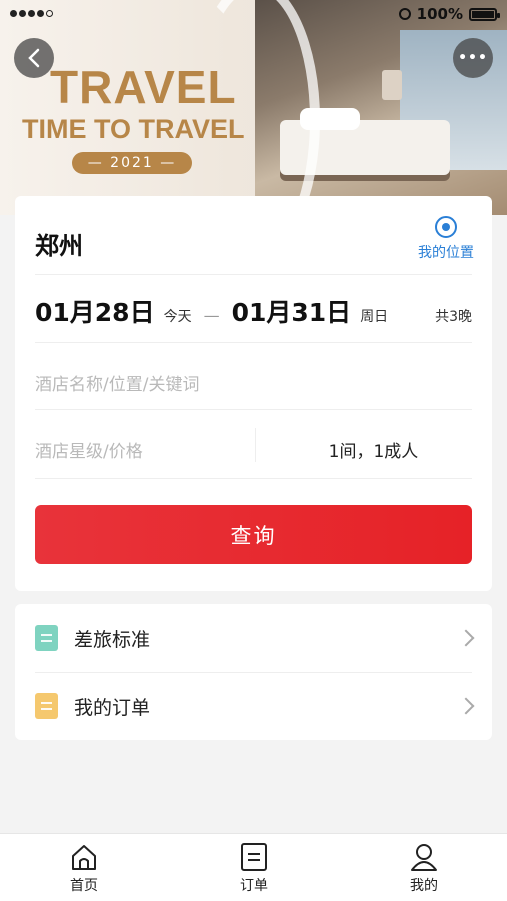  I want to click on menu-item-travel-standard: 差旅标准, so click(253, 638).